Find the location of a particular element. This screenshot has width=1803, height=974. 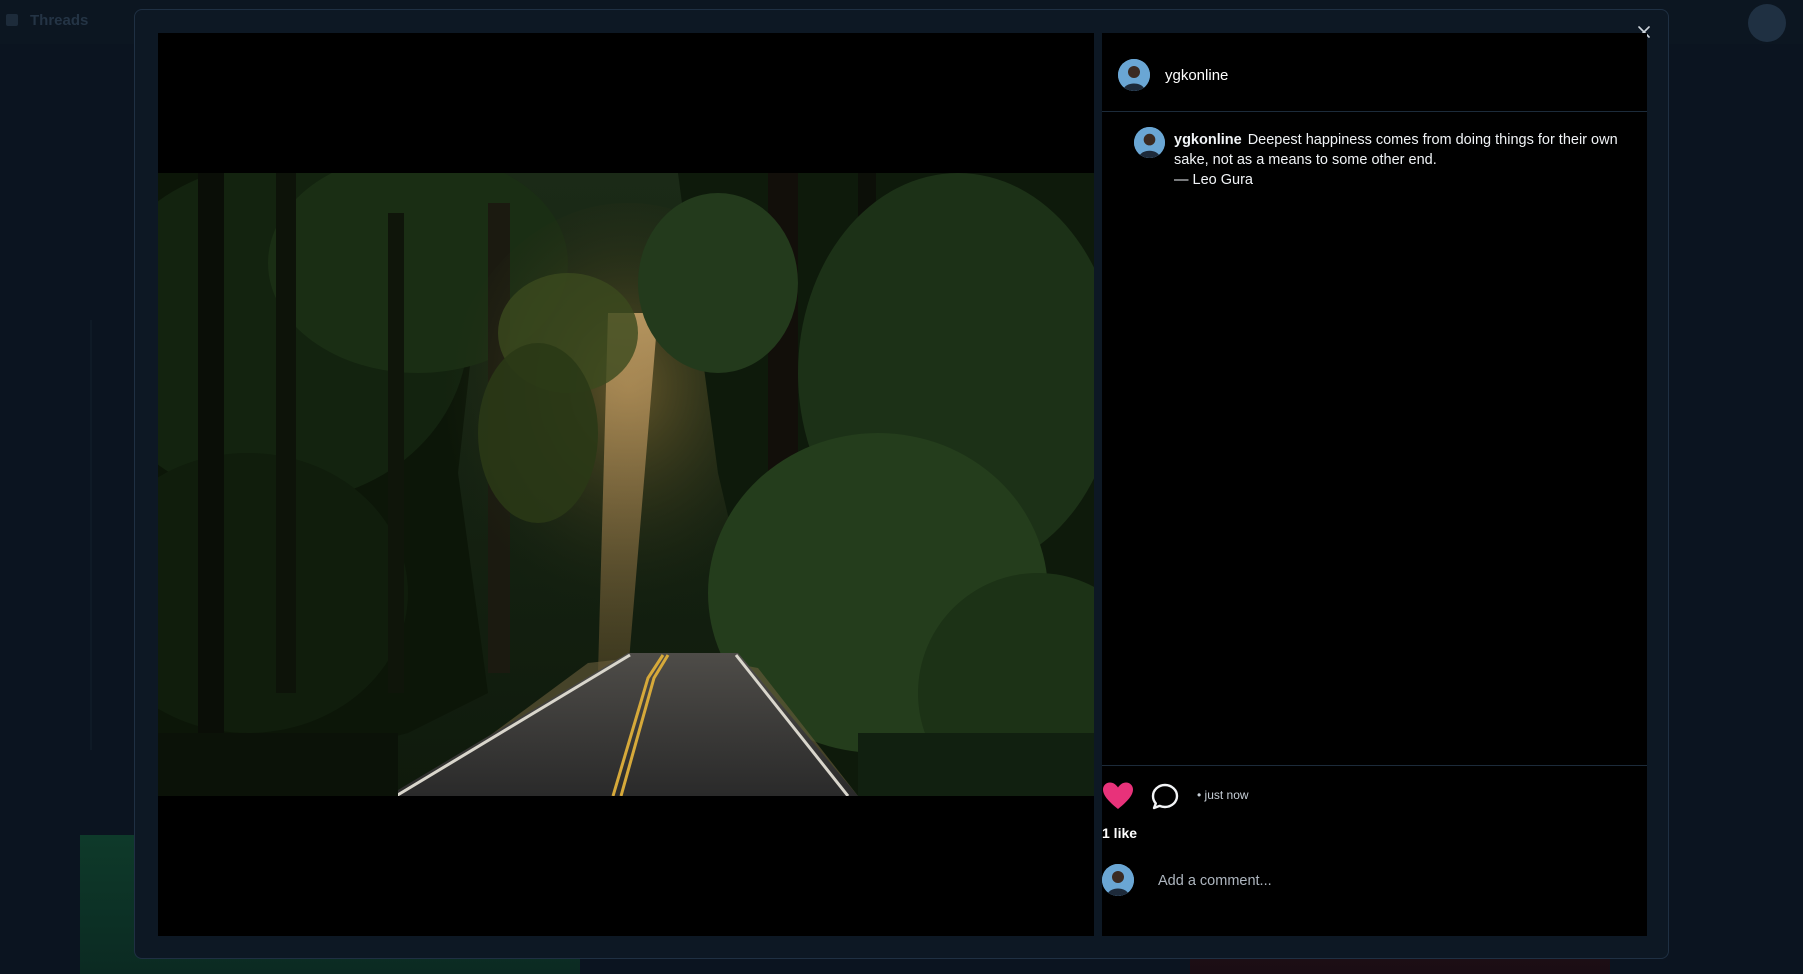

post-author-username: ygkonline is located at coordinates (1196, 75).